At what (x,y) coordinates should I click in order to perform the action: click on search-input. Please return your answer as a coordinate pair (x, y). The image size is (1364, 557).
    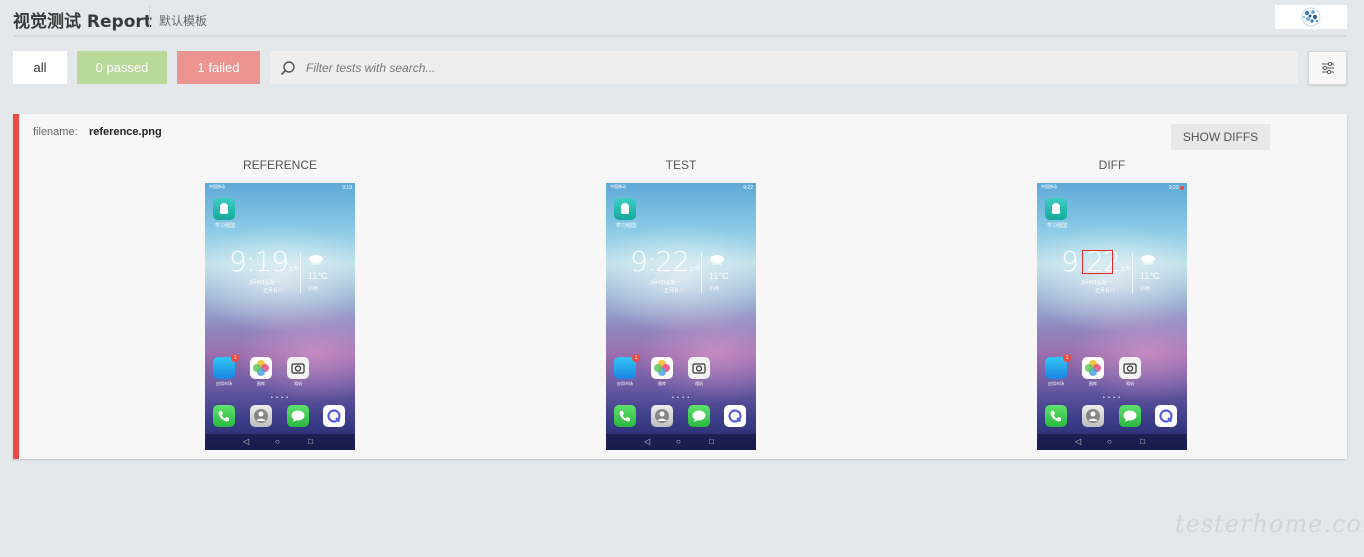
    Looking at the image, I should click on (796, 67).